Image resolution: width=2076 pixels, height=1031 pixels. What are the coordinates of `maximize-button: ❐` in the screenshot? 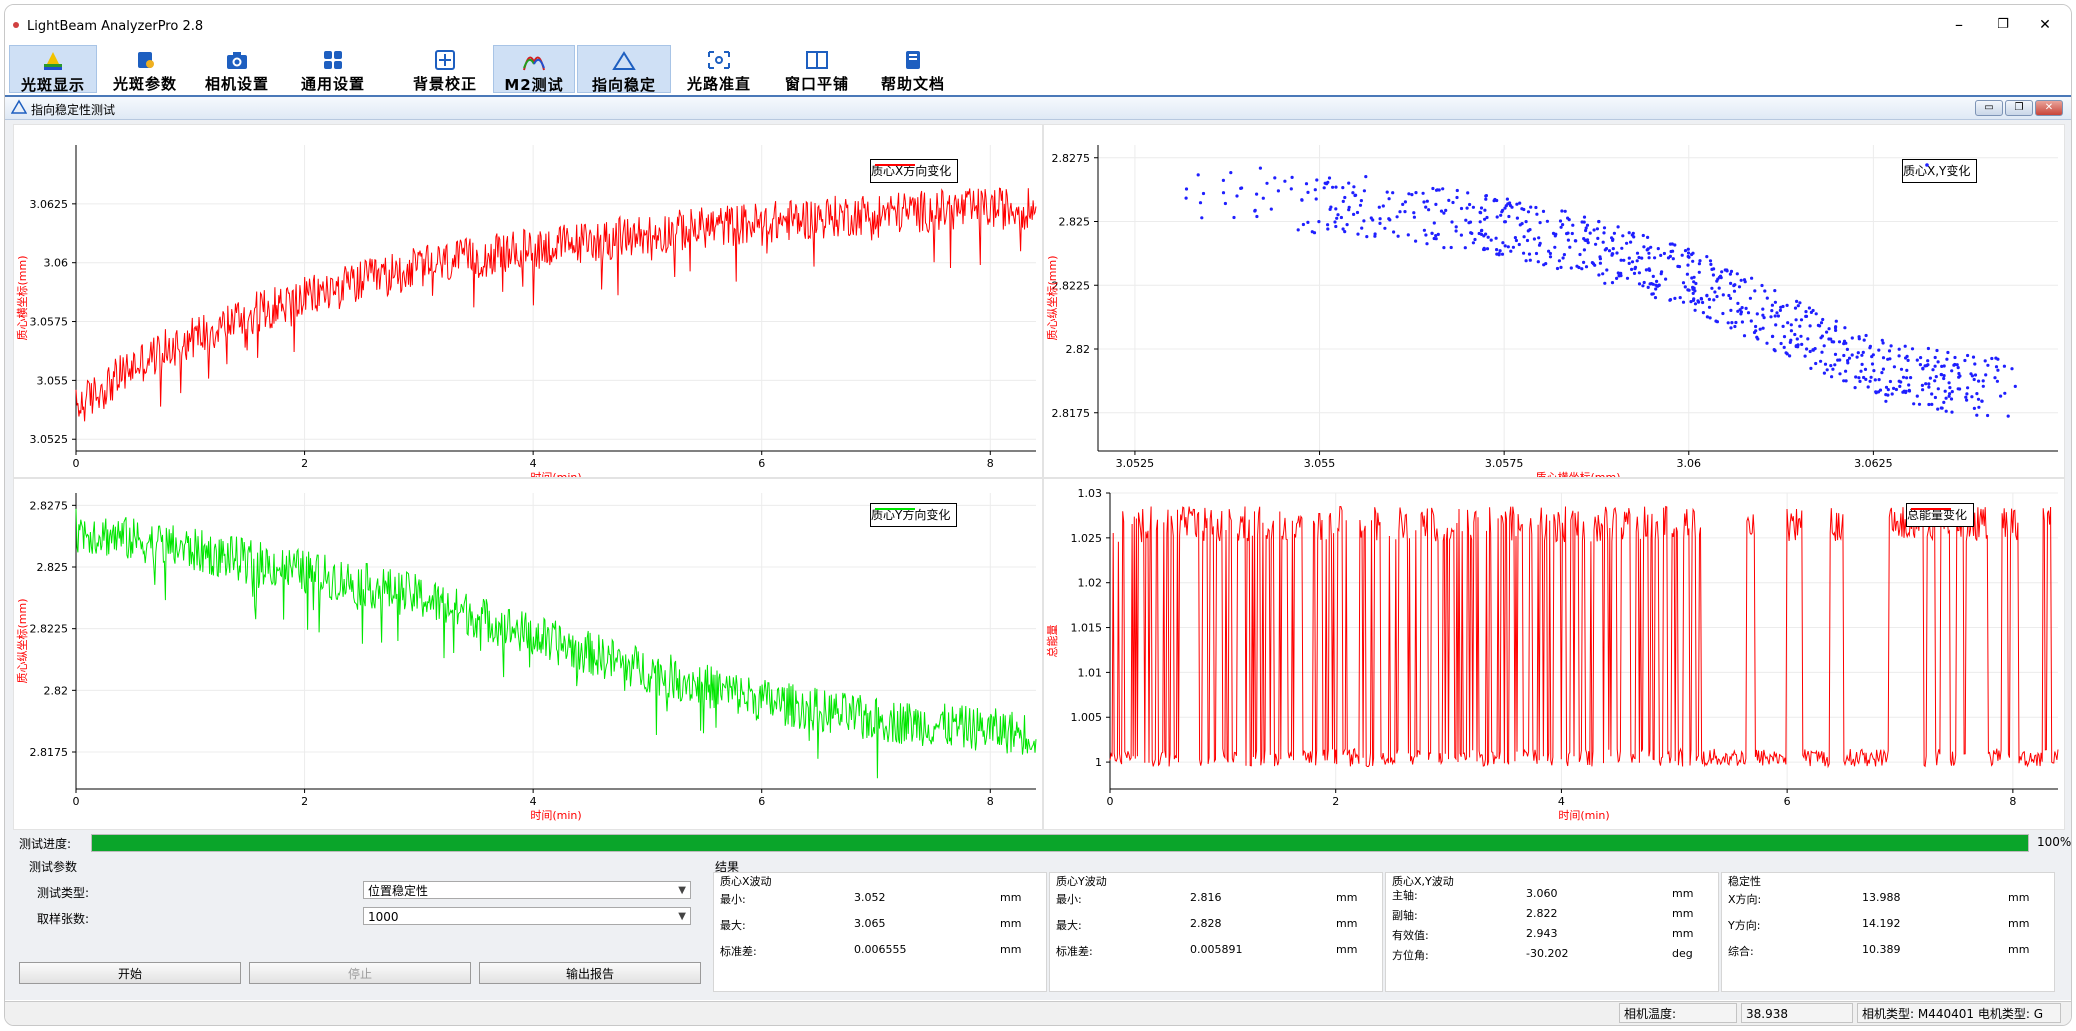 It's located at (2003, 25).